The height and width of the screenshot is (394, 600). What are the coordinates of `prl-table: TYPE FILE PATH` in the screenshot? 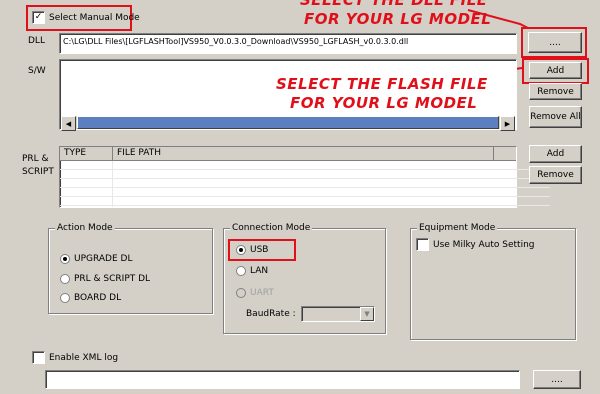 It's located at (304, 177).